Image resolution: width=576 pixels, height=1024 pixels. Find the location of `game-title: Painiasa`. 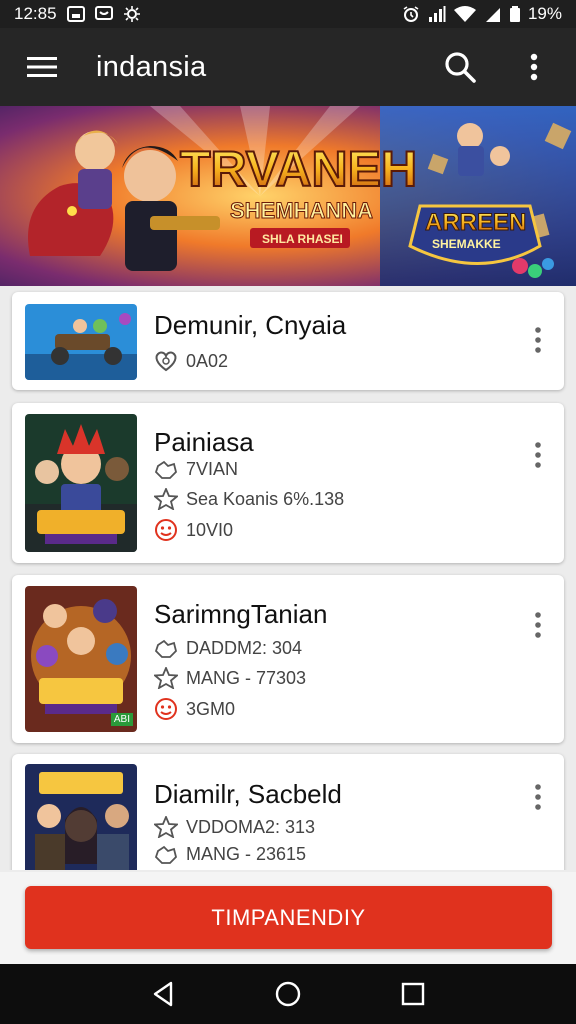

game-title: Painiasa is located at coordinates (204, 442).